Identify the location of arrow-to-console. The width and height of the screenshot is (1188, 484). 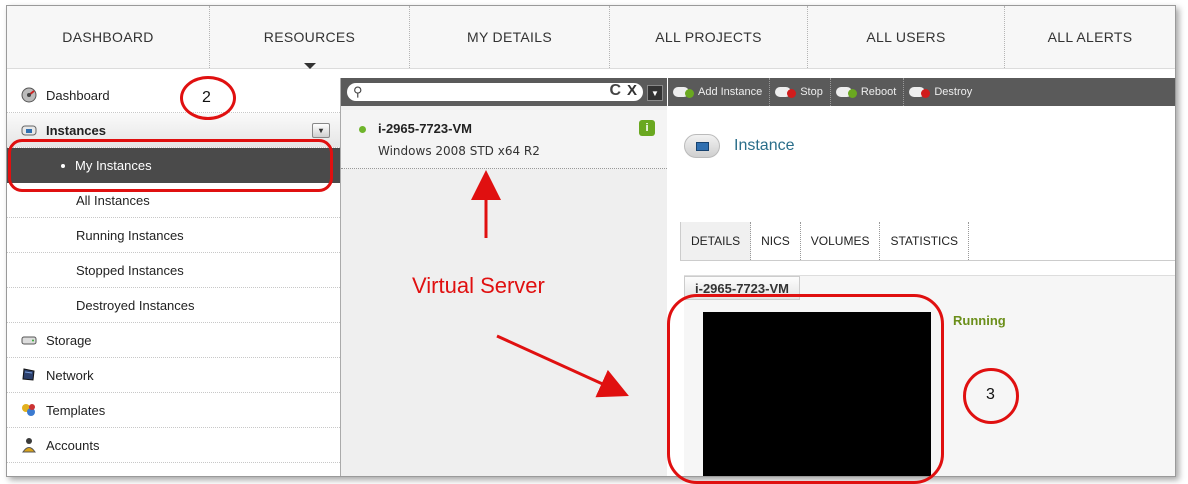
(562, 366).